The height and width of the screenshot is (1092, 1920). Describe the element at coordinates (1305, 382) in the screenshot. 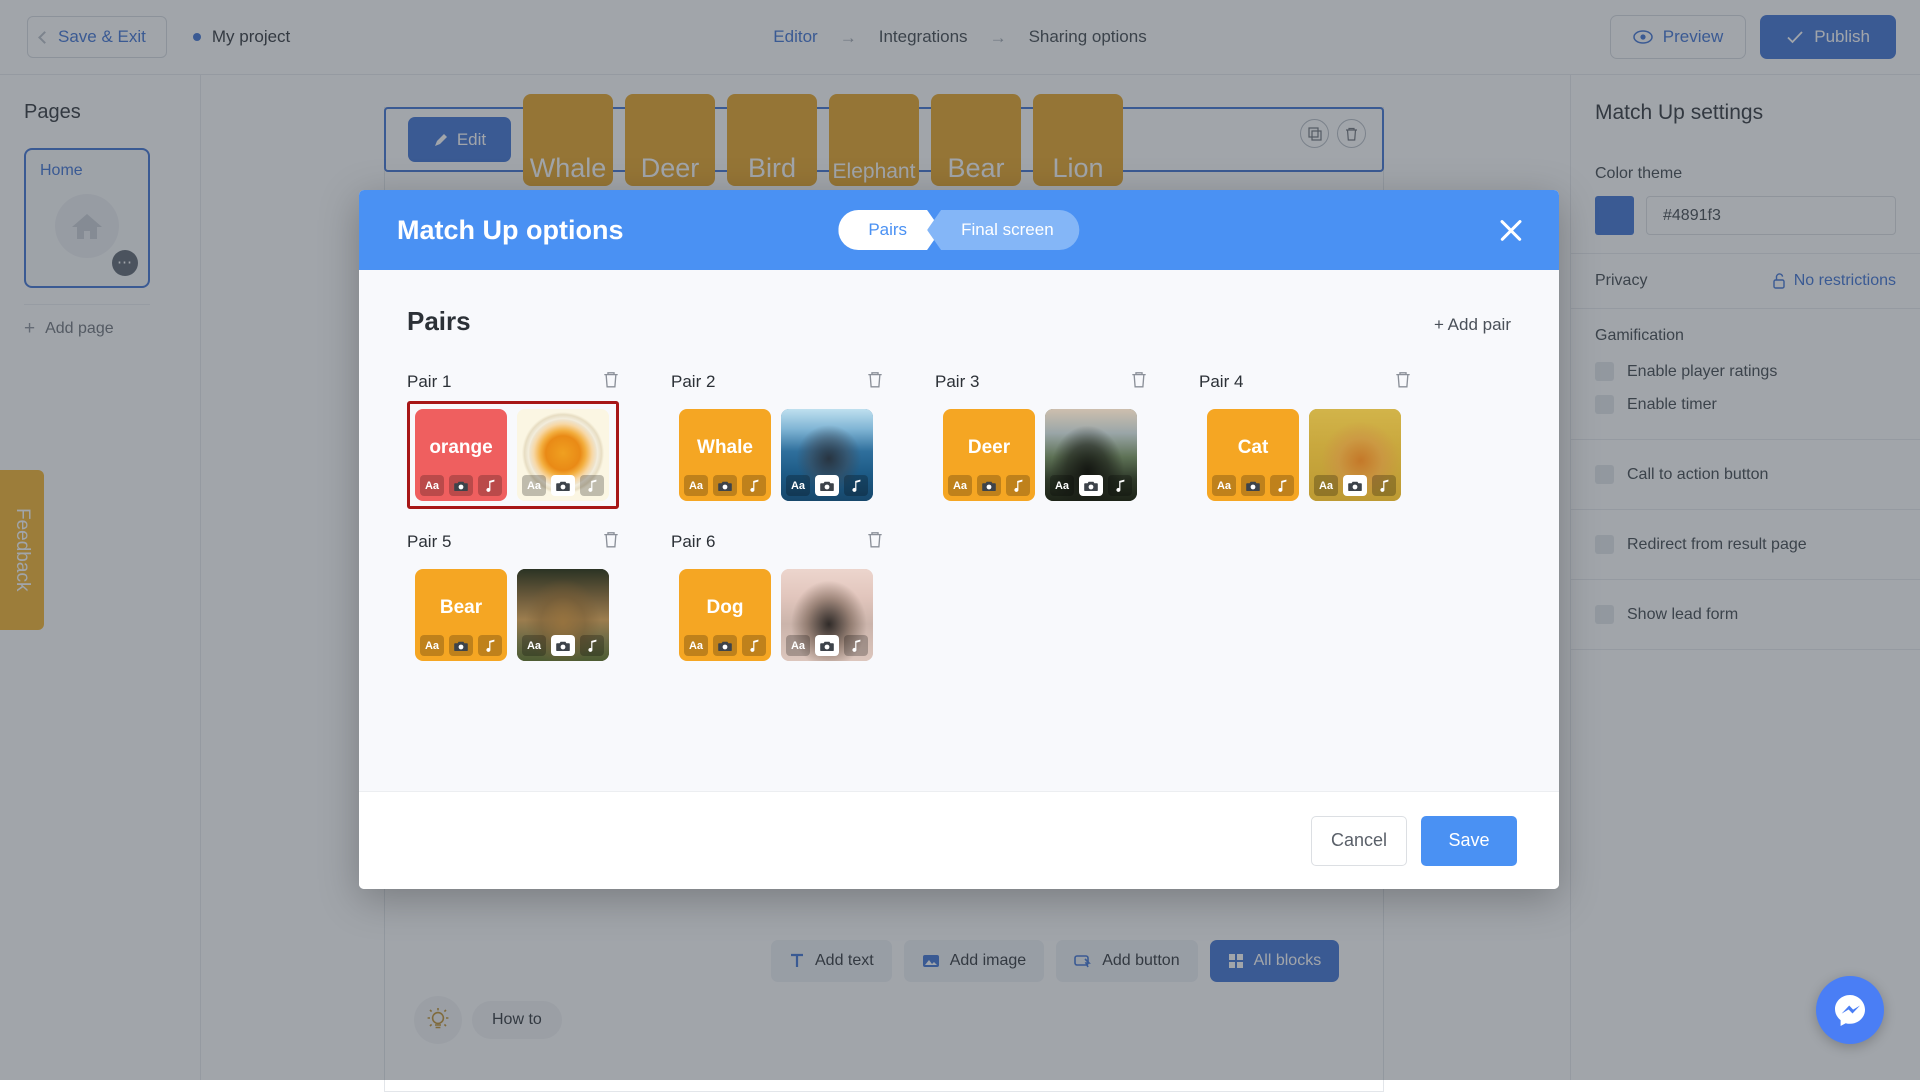

I see `pair-header: Pair 4` at that location.